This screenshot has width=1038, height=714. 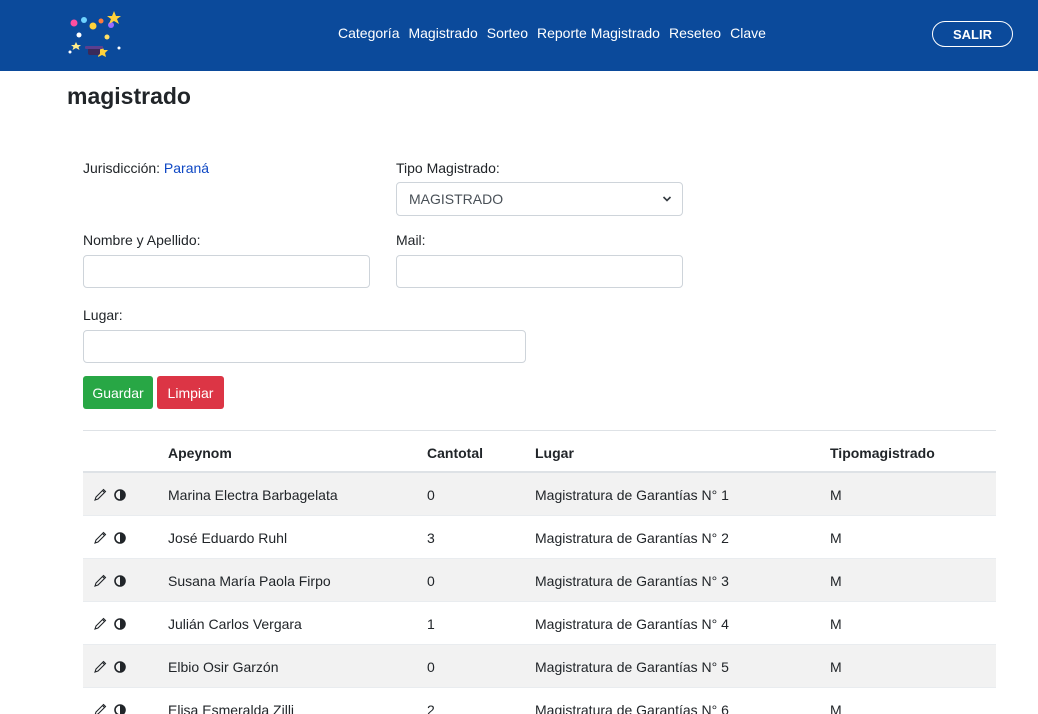 What do you see at coordinates (448, 168) in the screenshot?
I see `tipo-magistrado-label: Tipo Magistrado:` at bounding box center [448, 168].